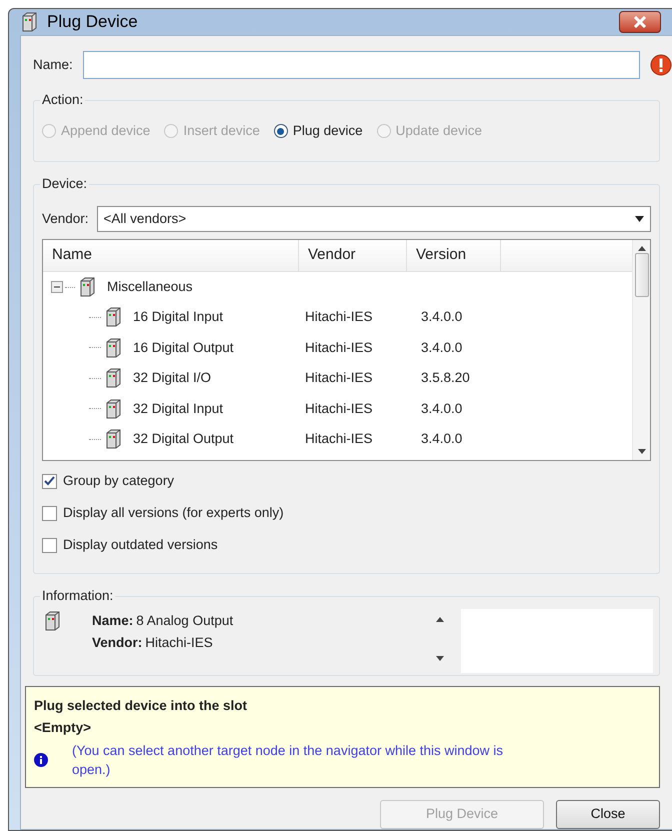 This screenshot has height=831, width=672. Describe the element at coordinates (141, 706) in the screenshot. I see `message-title: Plug selected device into the slot` at that location.